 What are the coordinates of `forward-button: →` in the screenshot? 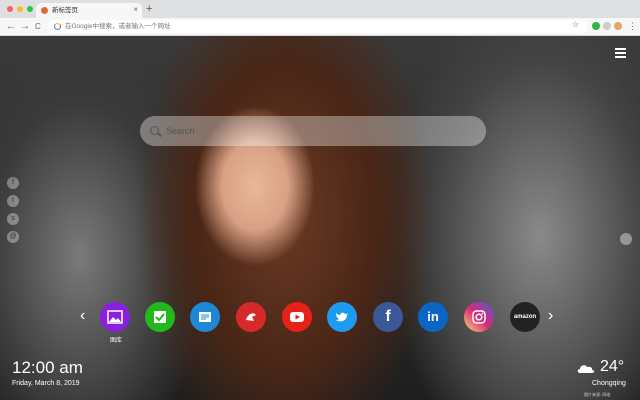 It's located at (25, 26).